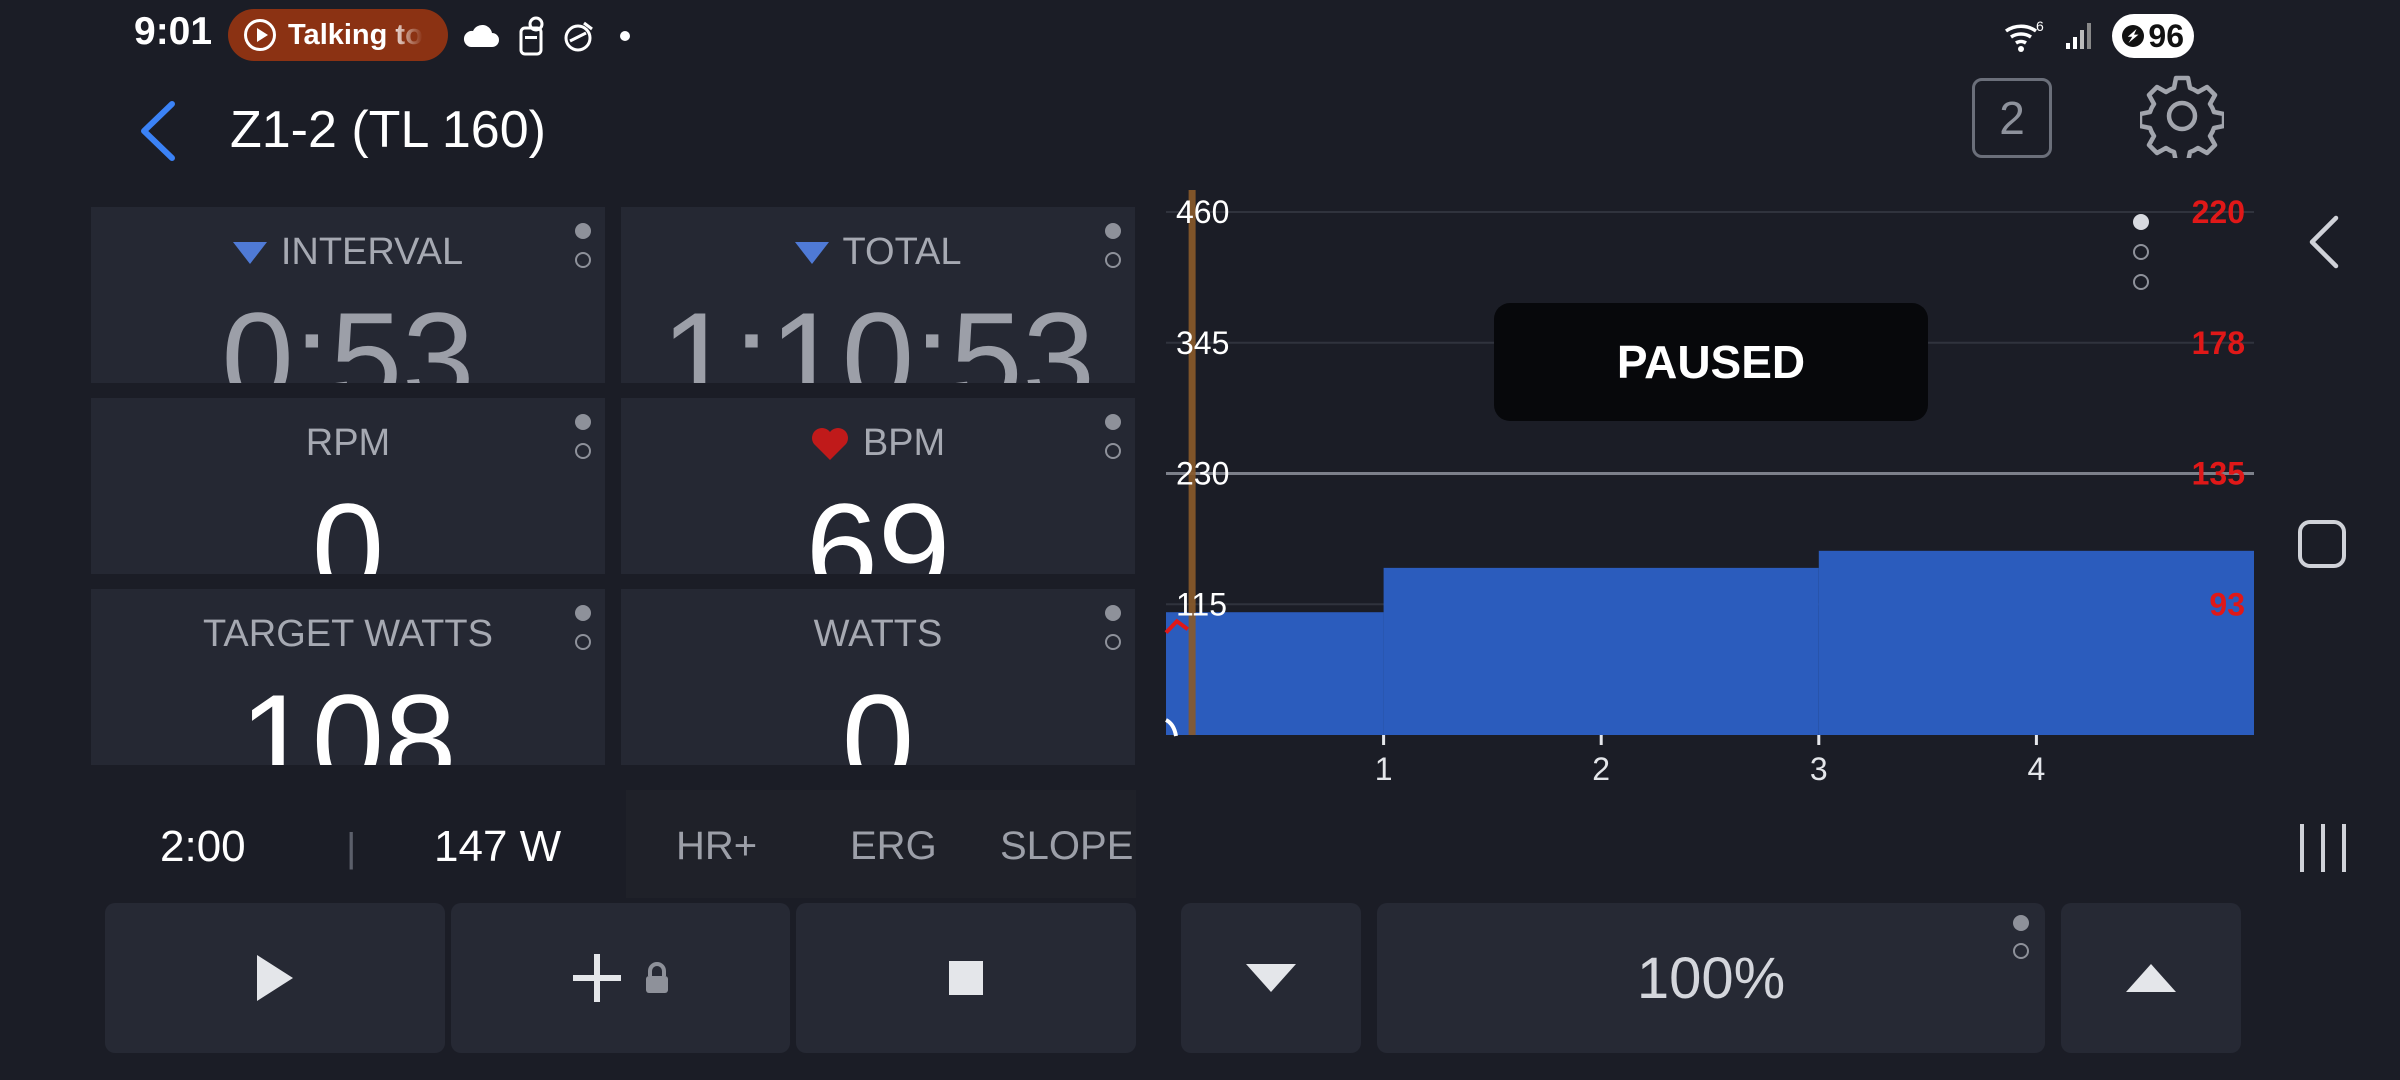 The image size is (2400, 1080). What do you see at coordinates (1202, 474) in the screenshot?
I see `y-left-tick-label: 230` at bounding box center [1202, 474].